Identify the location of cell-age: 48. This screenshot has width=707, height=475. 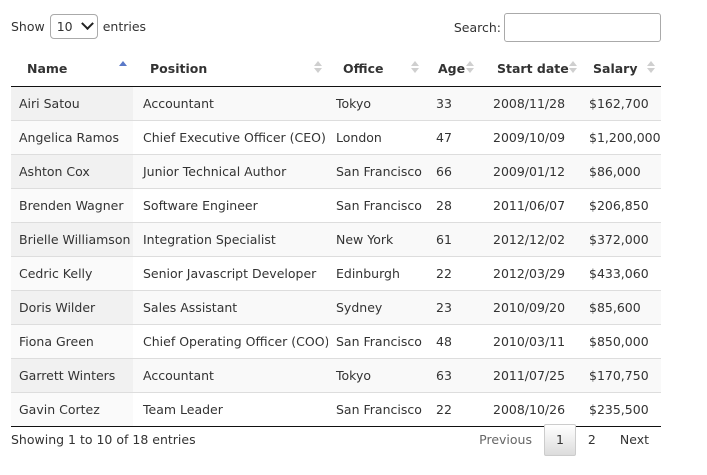
(454, 341).